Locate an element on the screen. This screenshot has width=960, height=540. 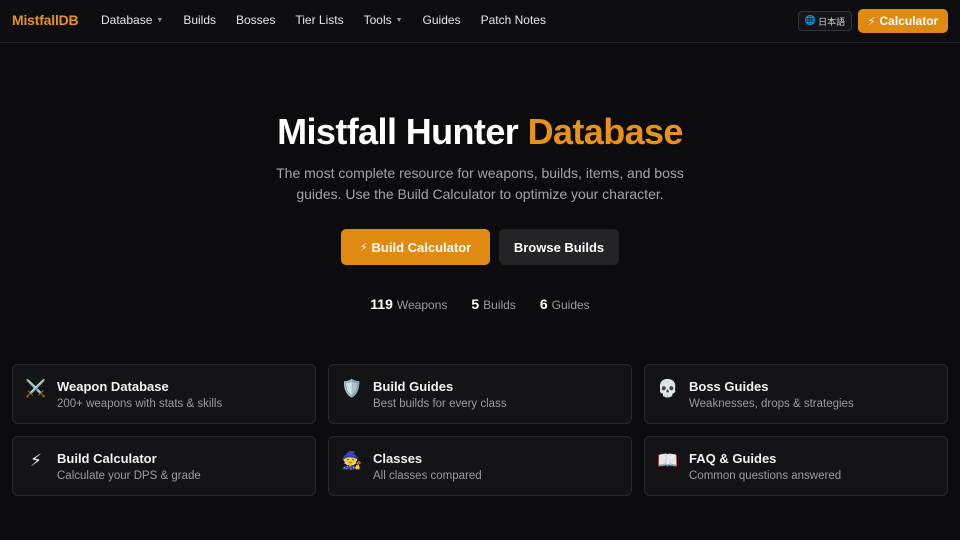
stats-row: 119 Weapons 5 Builds 6 Guides is located at coordinates (480, 304).